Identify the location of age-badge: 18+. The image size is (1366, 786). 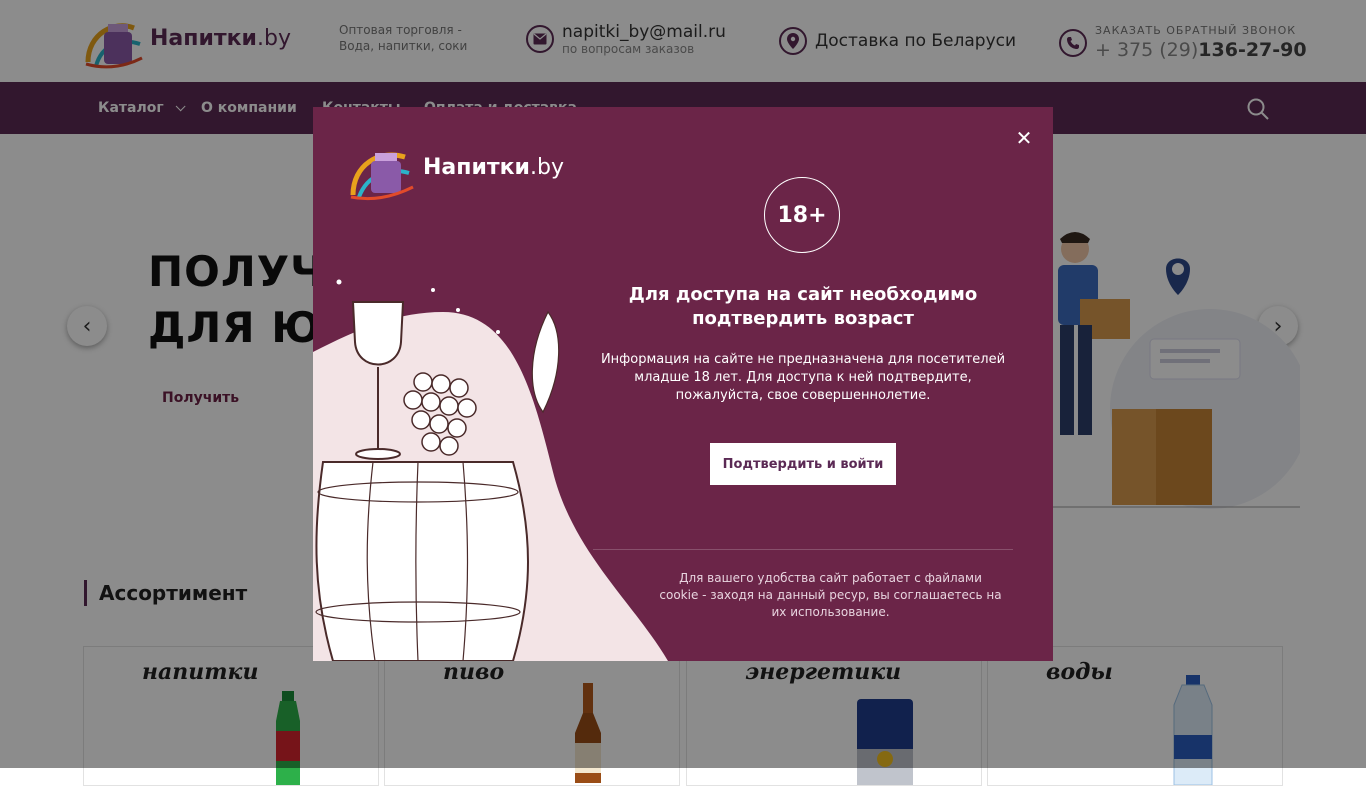
(802, 215).